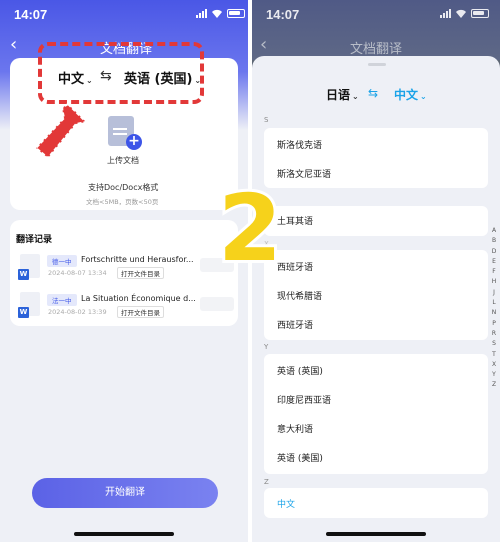 The height and width of the screenshot is (542, 500). Describe the element at coordinates (62, 300) in the screenshot. I see `history-status-badge: 法一中` at that location.